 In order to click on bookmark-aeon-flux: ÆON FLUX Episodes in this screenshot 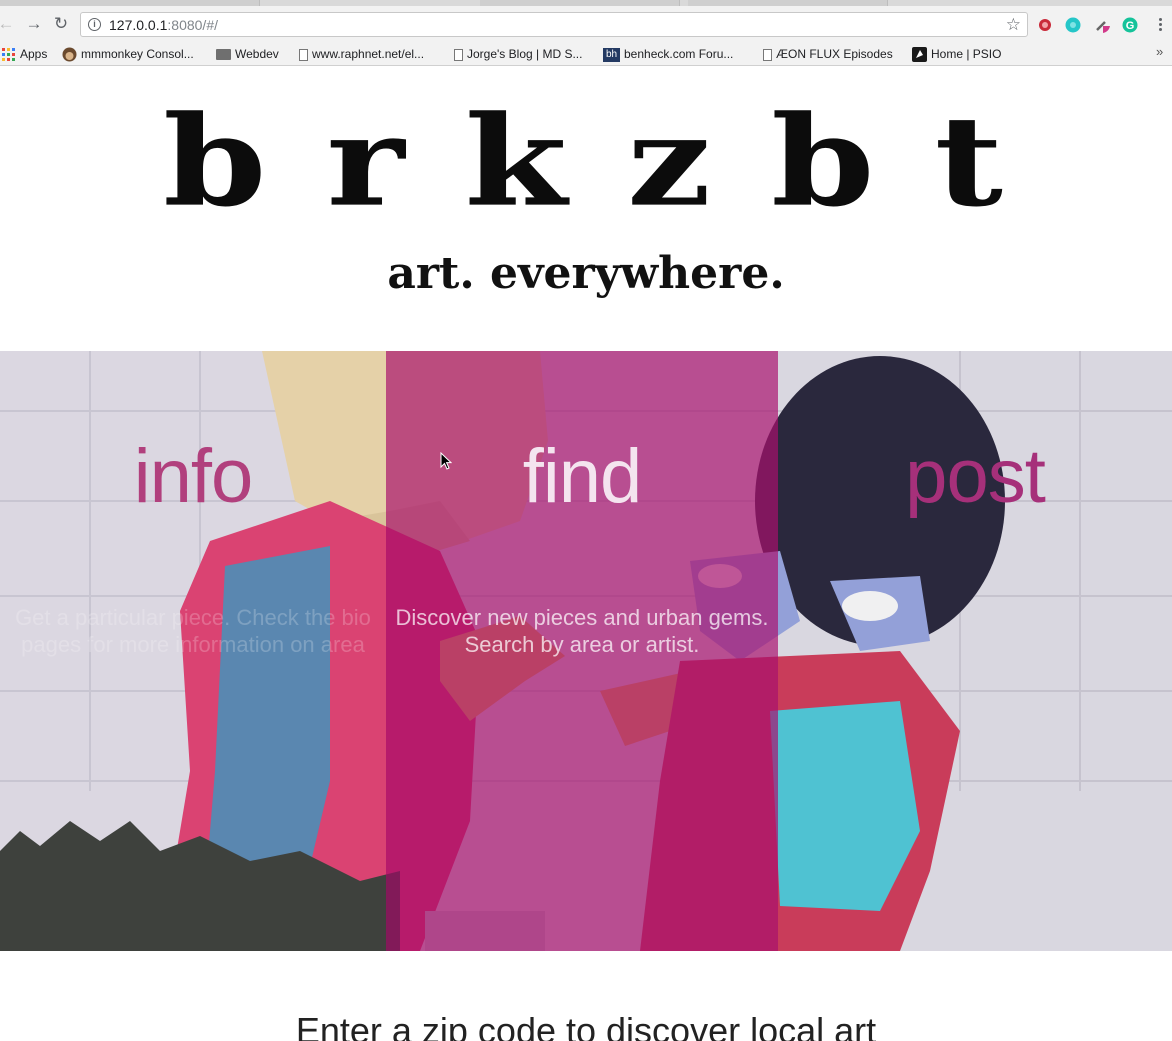, I will do `click(828, 54)`.